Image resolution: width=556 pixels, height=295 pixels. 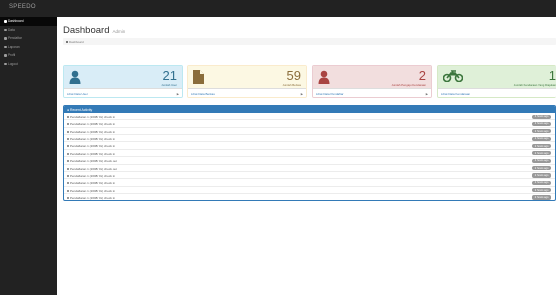 What do you see at coordinates (169, 85) in the screenshot?
I see `stat-caption: Jumlah User` at bounding box center [169, 85].